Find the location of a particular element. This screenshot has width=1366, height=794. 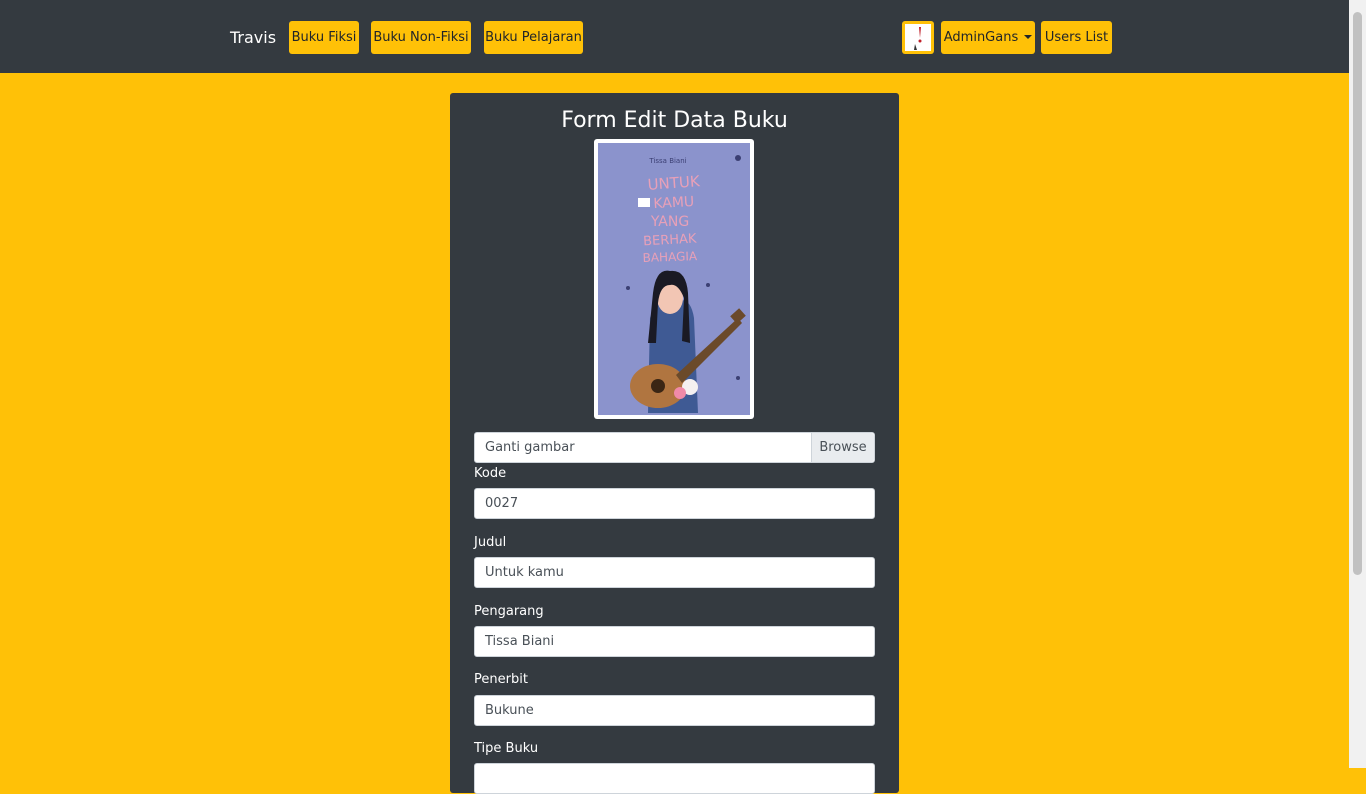

cover-file-input: Ganti gambar Browse is located at coordinates (674, 447).